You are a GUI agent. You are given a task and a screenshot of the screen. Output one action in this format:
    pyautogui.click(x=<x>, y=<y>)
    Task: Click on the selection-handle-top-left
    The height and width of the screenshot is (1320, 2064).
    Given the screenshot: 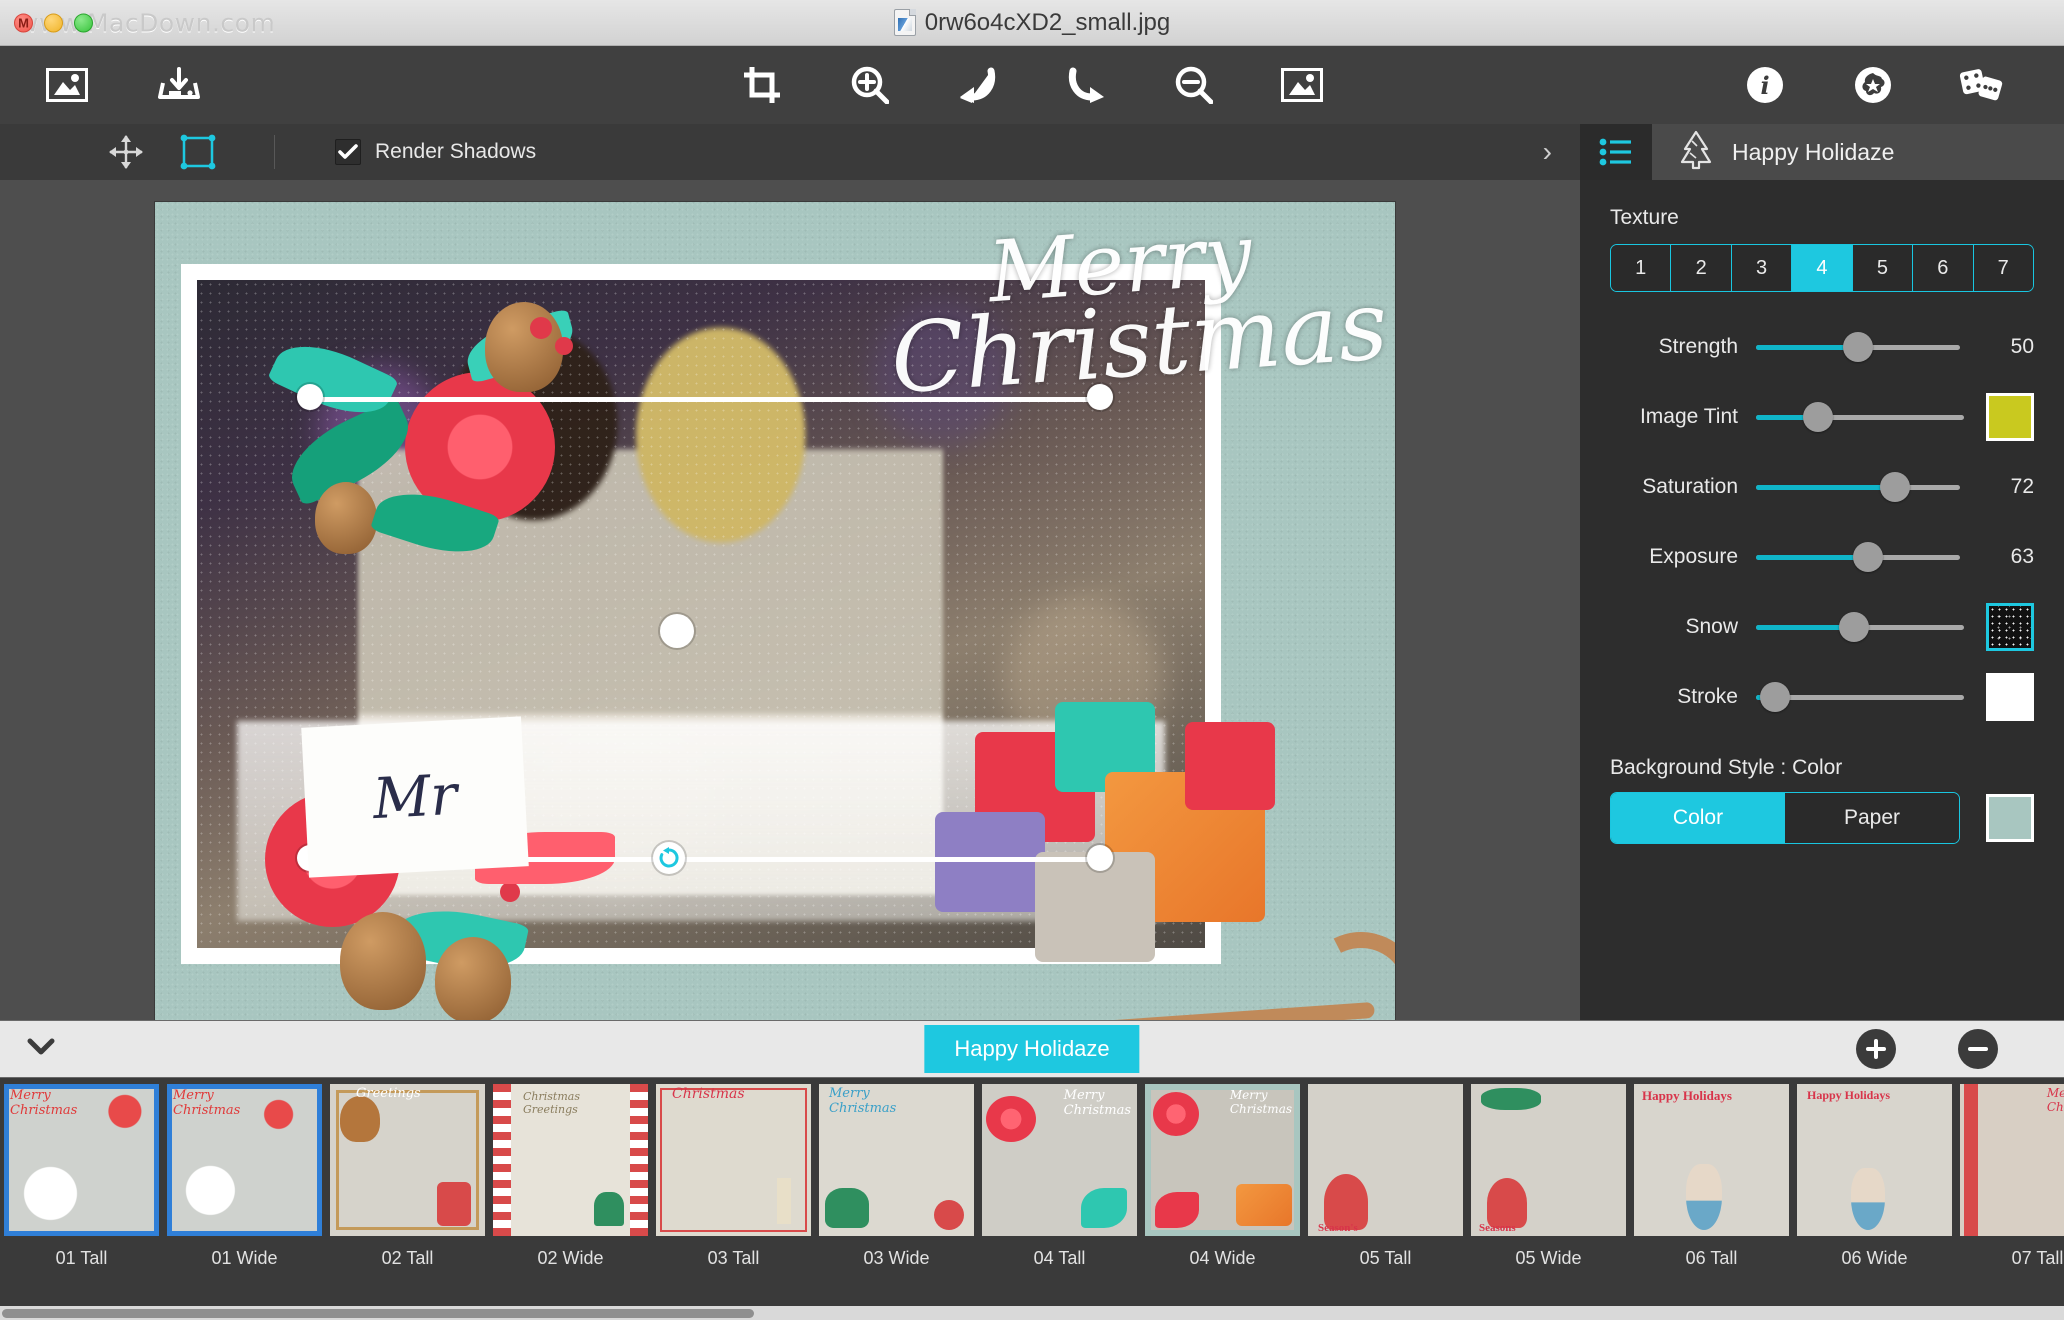 What is the action you would take?
    pyautogui.click(x=310, y=397)
    